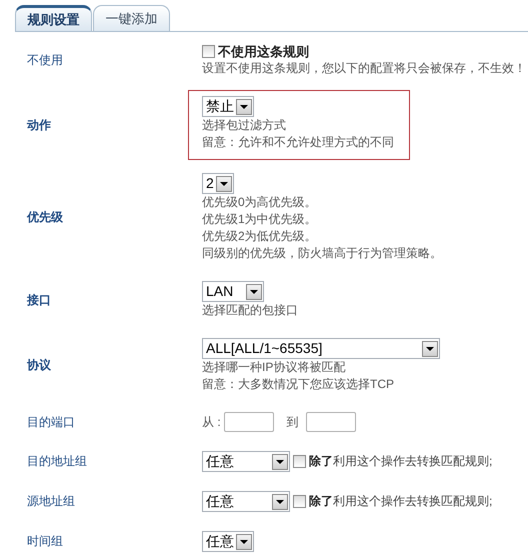  I want to click on hint-text: 选择匹配的包接口, so click(250, 310).